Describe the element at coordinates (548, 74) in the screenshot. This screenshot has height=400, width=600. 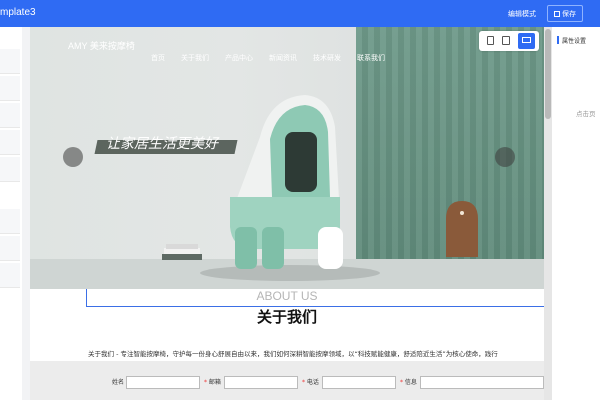
I see `scrollbar-thumb` at that location.